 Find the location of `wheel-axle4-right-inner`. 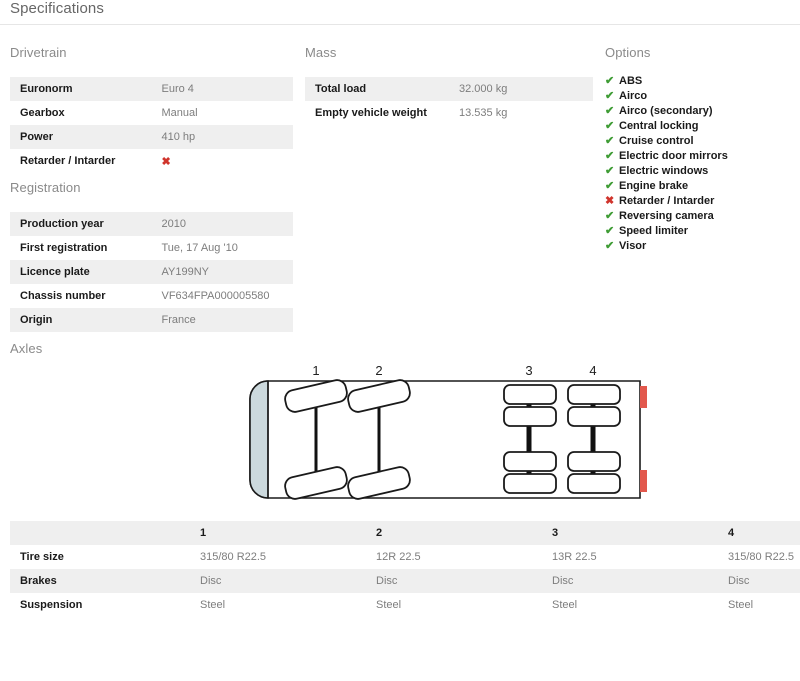

wheel-axle4-right-inner is located at coordinates (594, 461).